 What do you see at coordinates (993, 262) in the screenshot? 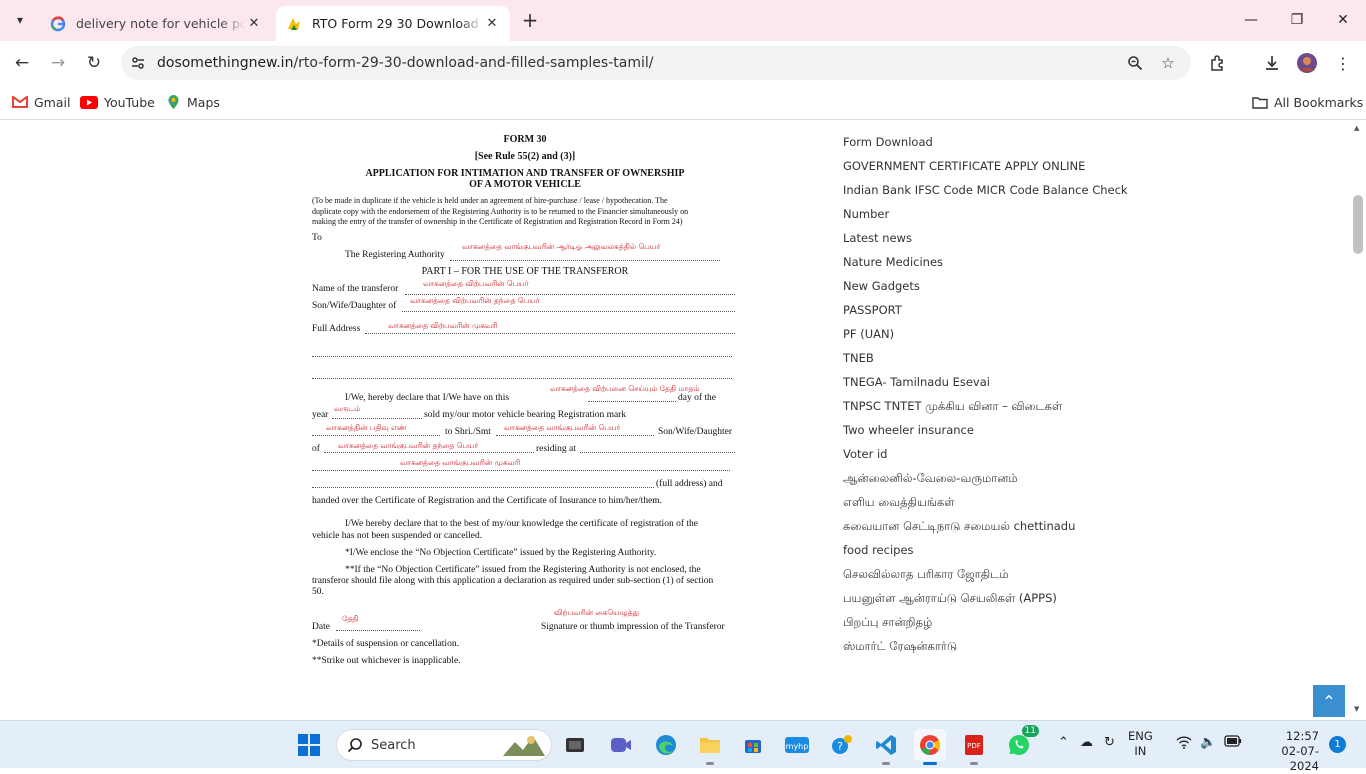
I see `sidebar-link: Nature Medicines` at bounding box center [993, 262].